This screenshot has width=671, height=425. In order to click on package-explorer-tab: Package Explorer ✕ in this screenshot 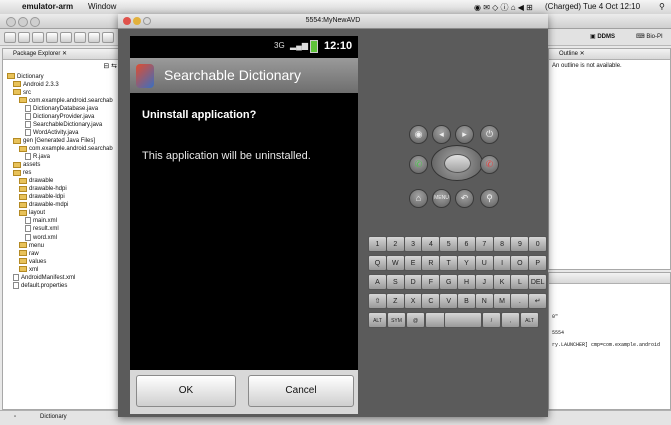, I will do `click(62, 54)`.